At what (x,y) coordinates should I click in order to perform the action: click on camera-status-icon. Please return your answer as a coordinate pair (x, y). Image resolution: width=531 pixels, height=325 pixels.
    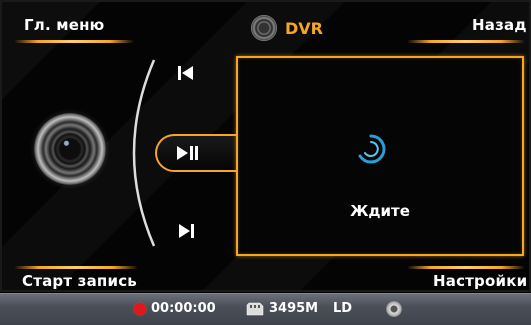
    Looking at the image, I should click on (394, 309).